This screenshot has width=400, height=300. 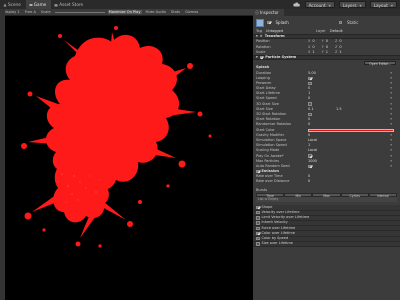 What do you see at coordinates (351, 130) in the screenshot?
I see `start-color-swatch` at bounding box center [351, 130].